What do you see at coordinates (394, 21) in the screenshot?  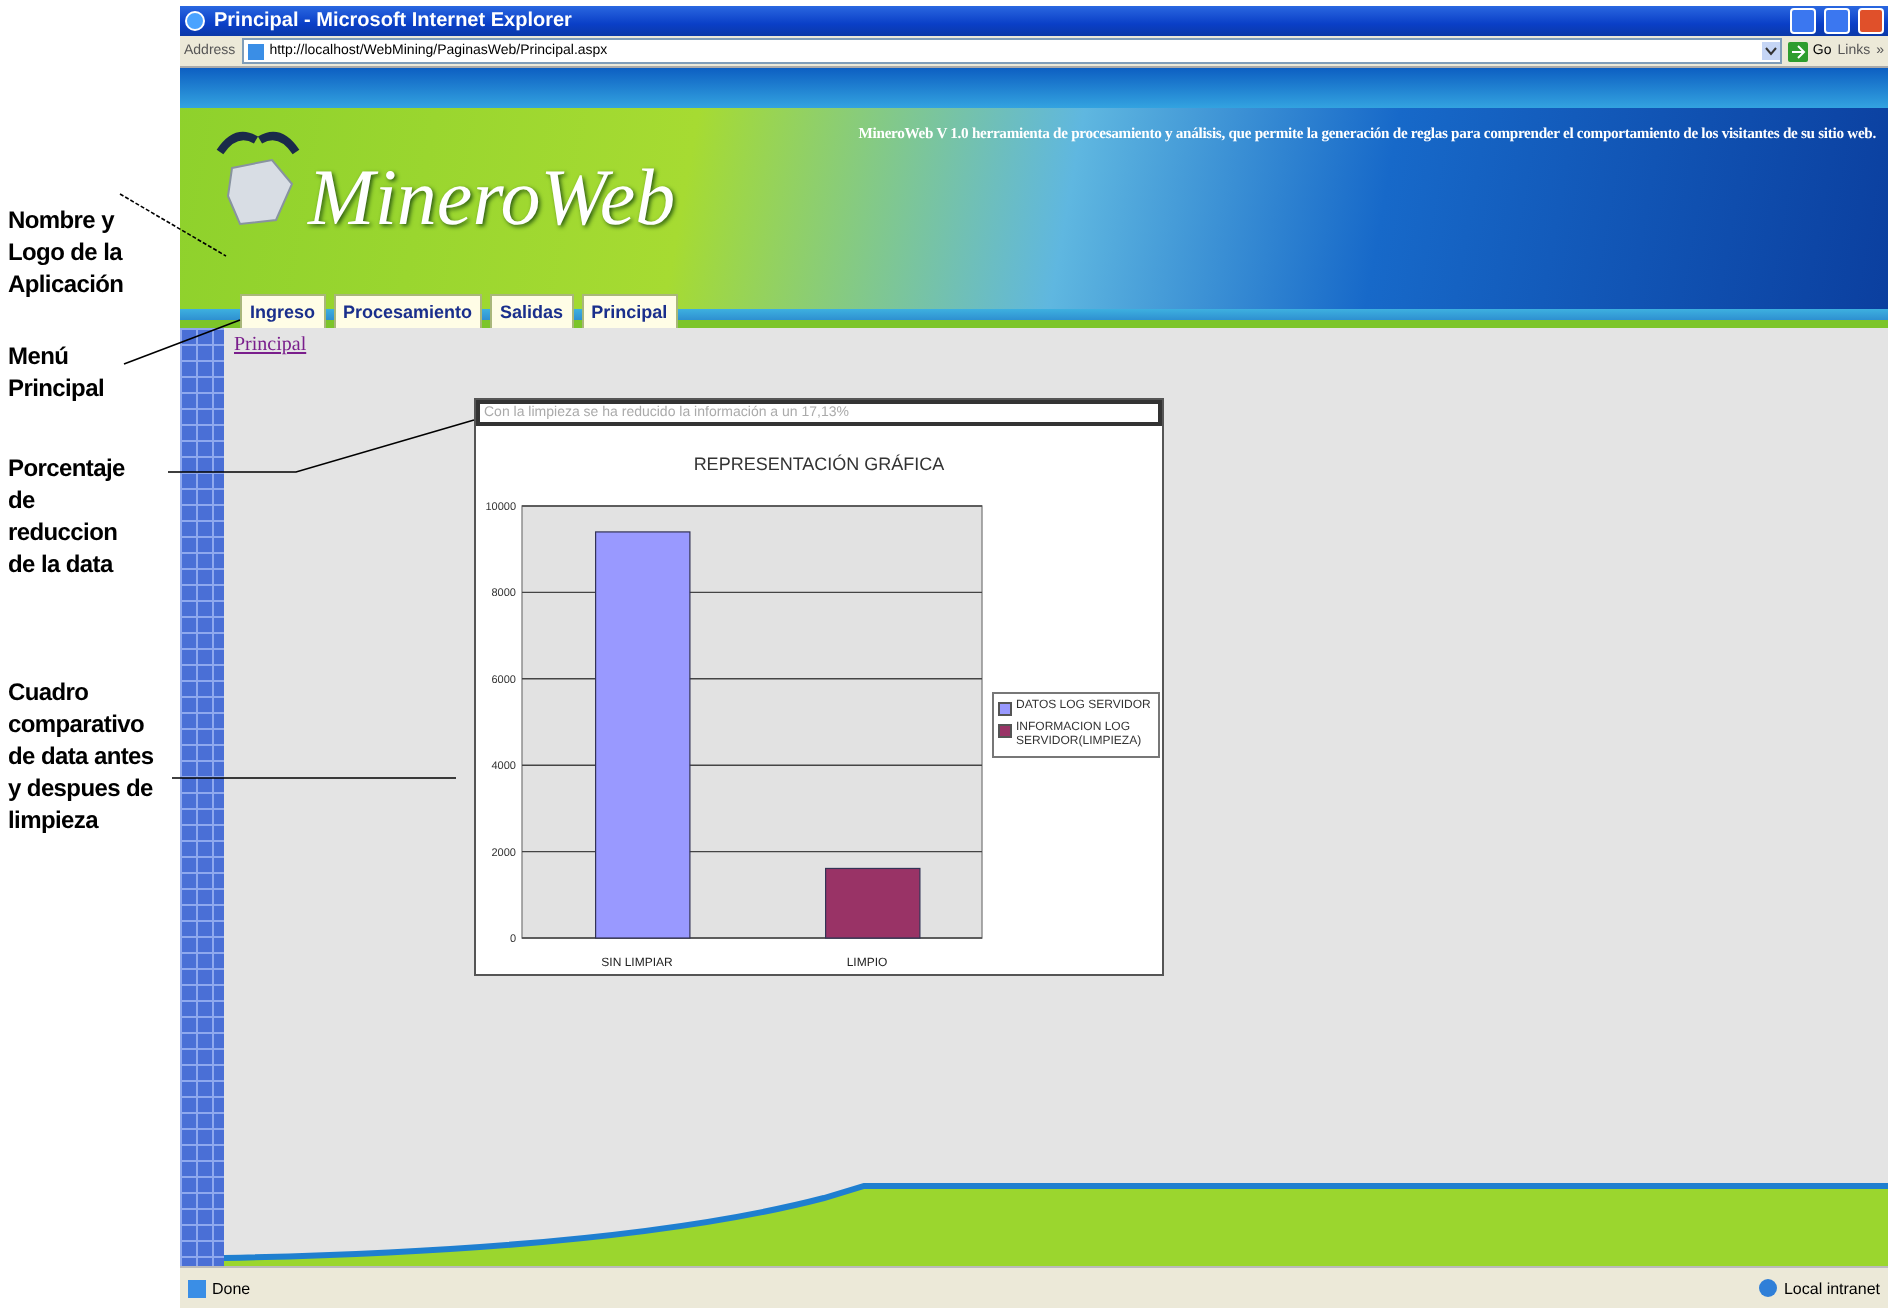 I see `window-title: Principal - Microsoft Internet Explorer` at bounding box center [394, 21].